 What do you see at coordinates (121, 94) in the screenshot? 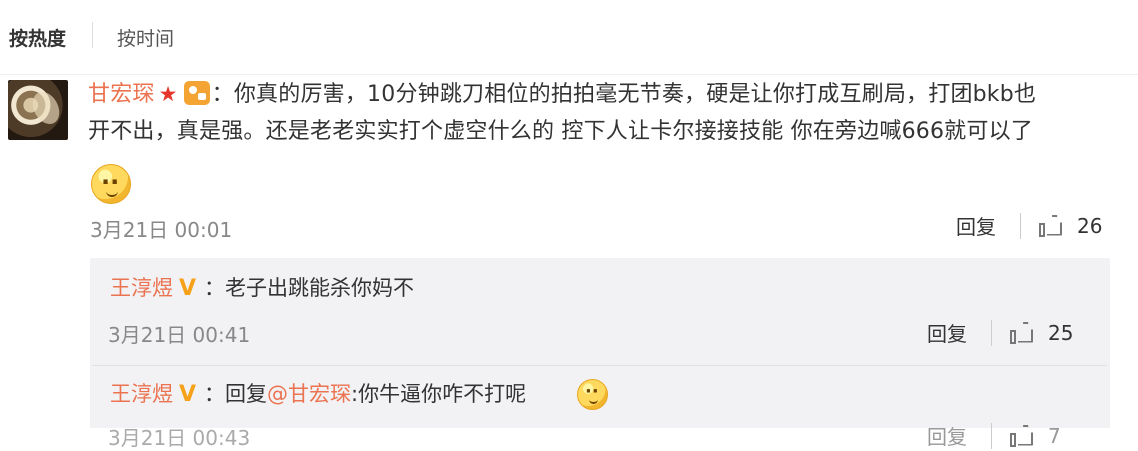
I see `comment-username-link: 甘宏琛` at bounding box center [121, 94].